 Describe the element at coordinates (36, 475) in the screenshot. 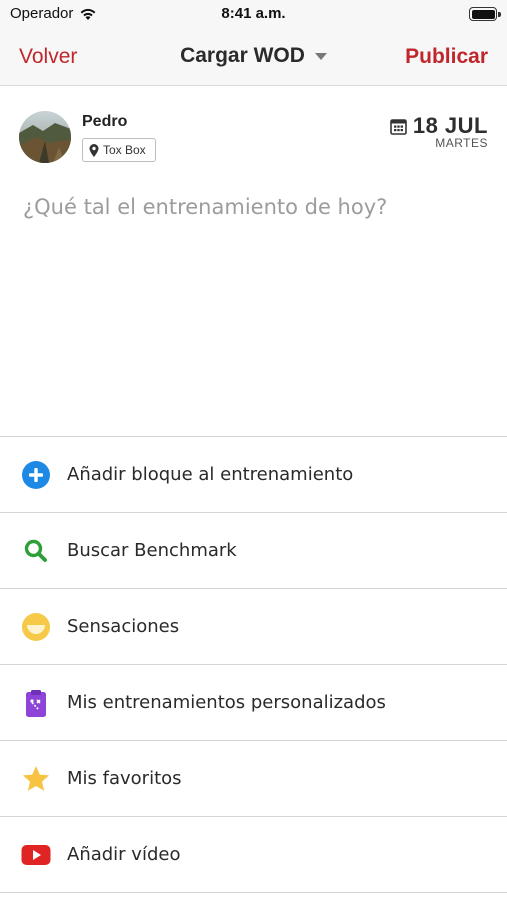

I see `plus-circle-icon` at that location.